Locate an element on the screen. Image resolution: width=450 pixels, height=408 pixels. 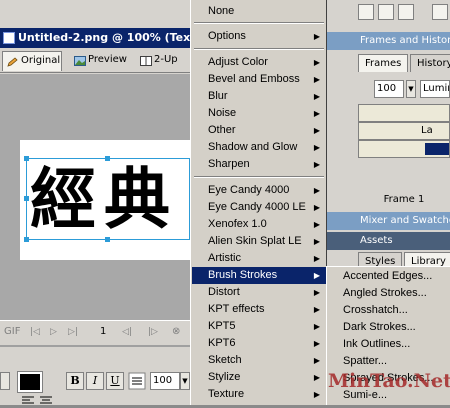
assets-header: Assets is located at coordinates (388, 241).